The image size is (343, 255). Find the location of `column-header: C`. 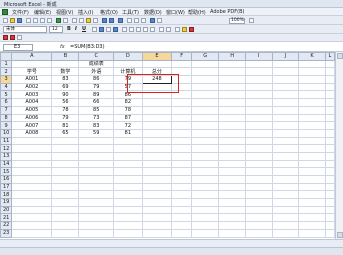

column-header: C is located at coordinates (96, 56).